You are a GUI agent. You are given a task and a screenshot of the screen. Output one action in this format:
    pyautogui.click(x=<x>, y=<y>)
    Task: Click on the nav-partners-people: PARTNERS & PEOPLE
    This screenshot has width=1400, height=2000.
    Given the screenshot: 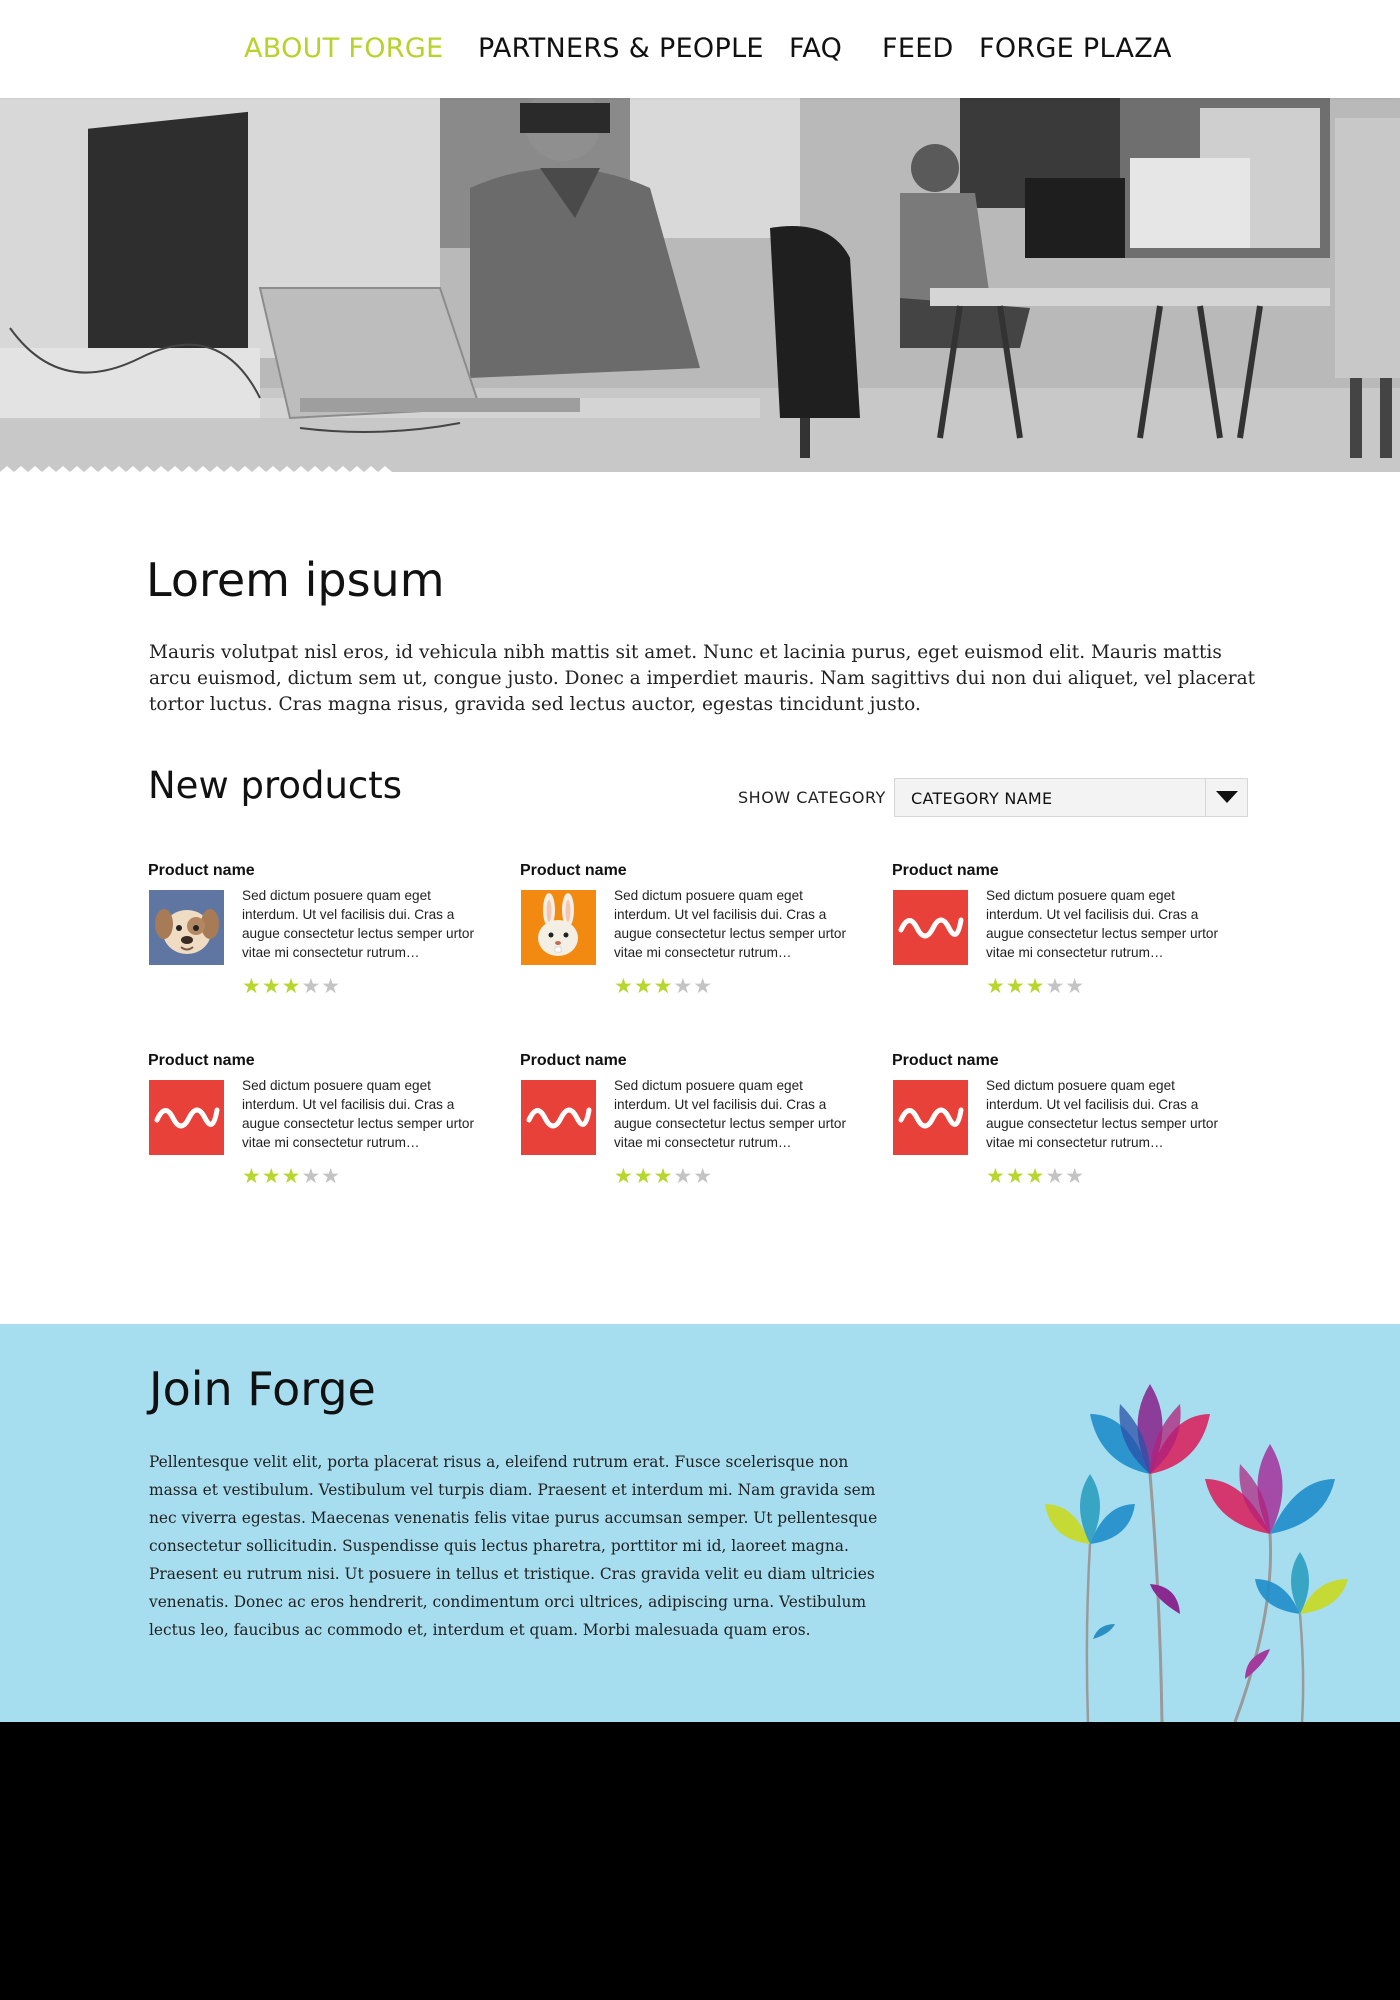 What is the action you would take?
    pyautogui.click(x=621, y=48)
    